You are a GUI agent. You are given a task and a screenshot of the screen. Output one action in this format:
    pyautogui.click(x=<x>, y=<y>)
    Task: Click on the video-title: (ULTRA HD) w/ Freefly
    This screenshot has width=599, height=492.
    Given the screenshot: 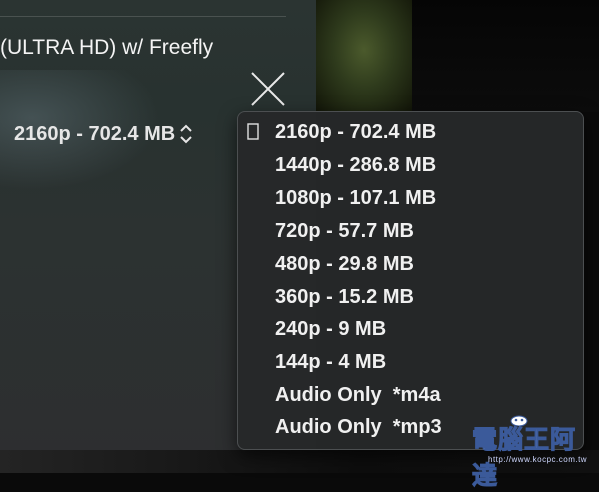 What is the action you would take?
    pyautogui.click(x=107, y=47)
    